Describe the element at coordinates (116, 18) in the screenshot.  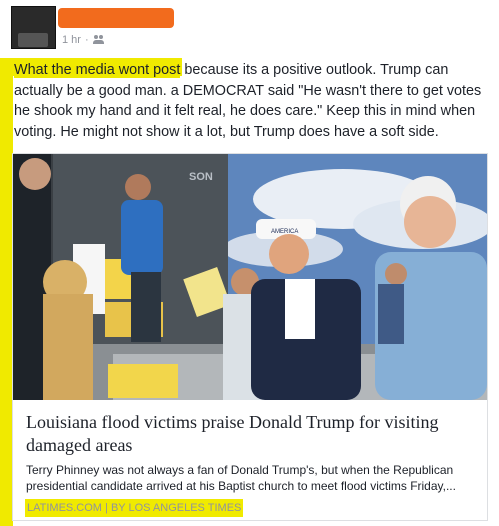
I see `author-name-redaction` at that location.